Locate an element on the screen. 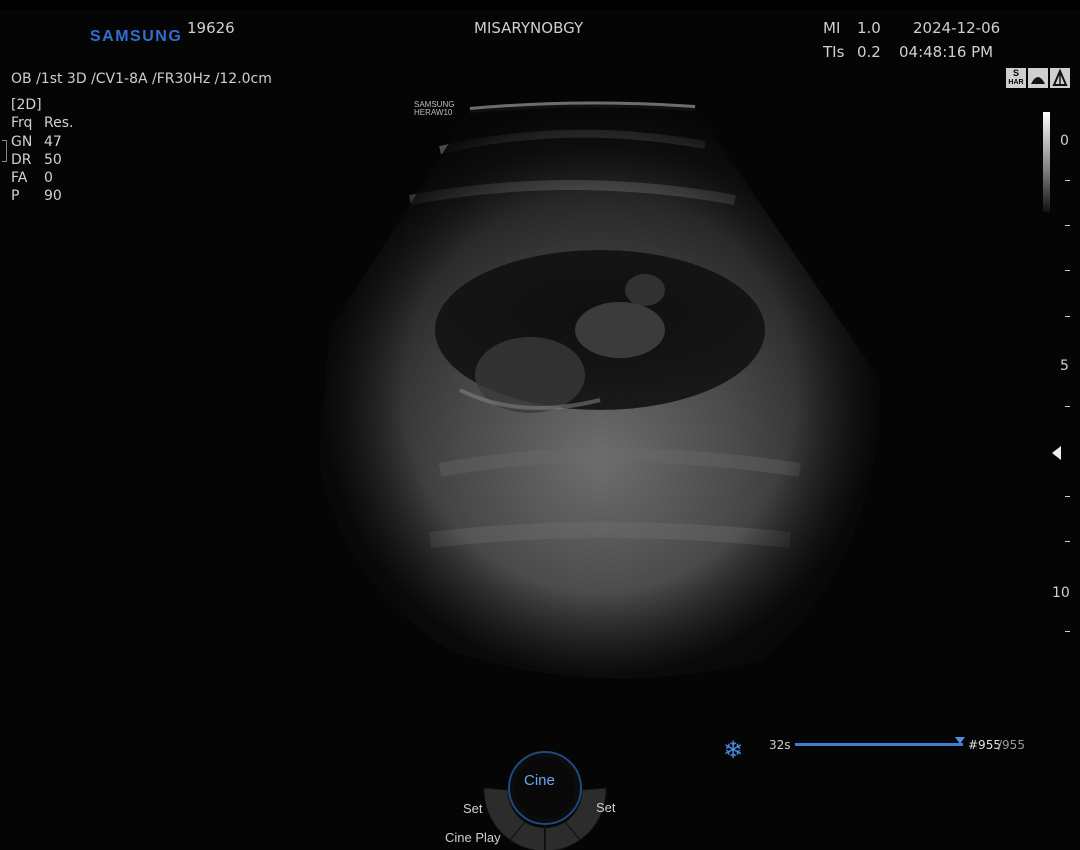  cine-progress-bar is located at coordinates (879, 744).